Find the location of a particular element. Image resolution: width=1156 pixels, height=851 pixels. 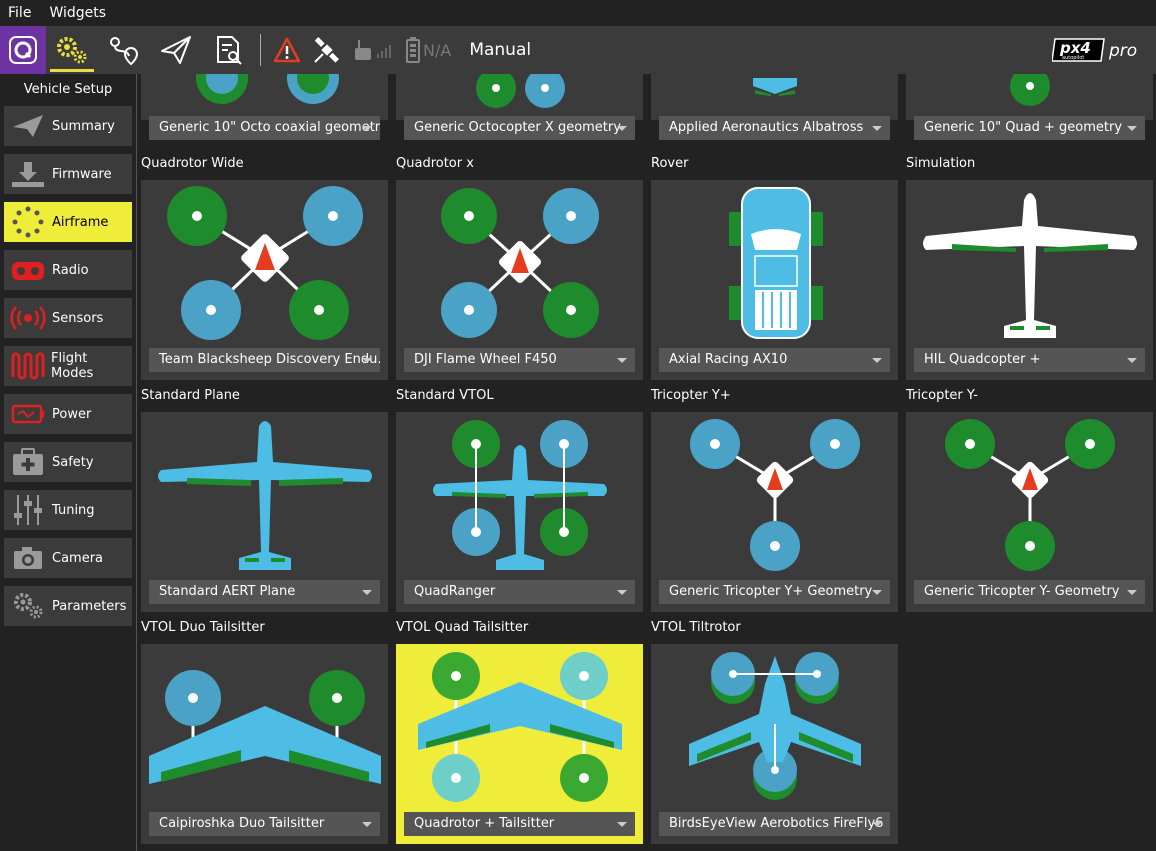

document-search-icon is located at coordinates (229, 50).